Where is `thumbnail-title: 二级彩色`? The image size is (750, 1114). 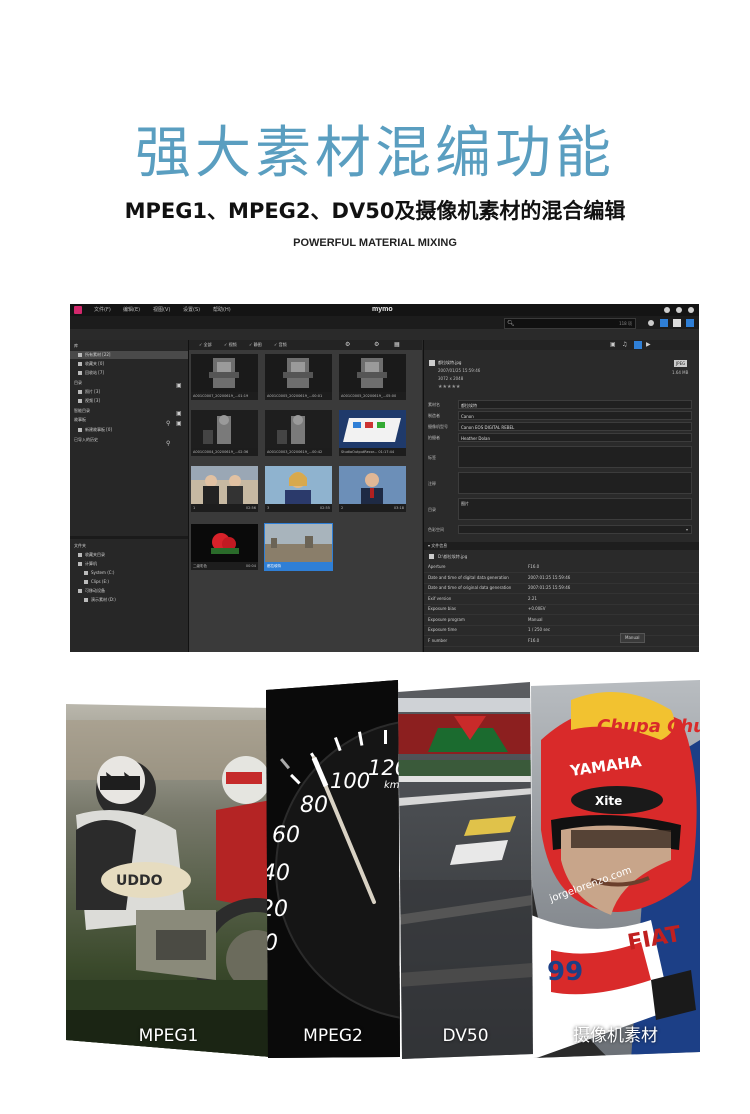 thumbnail-title: 二级彩色 is located at coordinates (200, 566).